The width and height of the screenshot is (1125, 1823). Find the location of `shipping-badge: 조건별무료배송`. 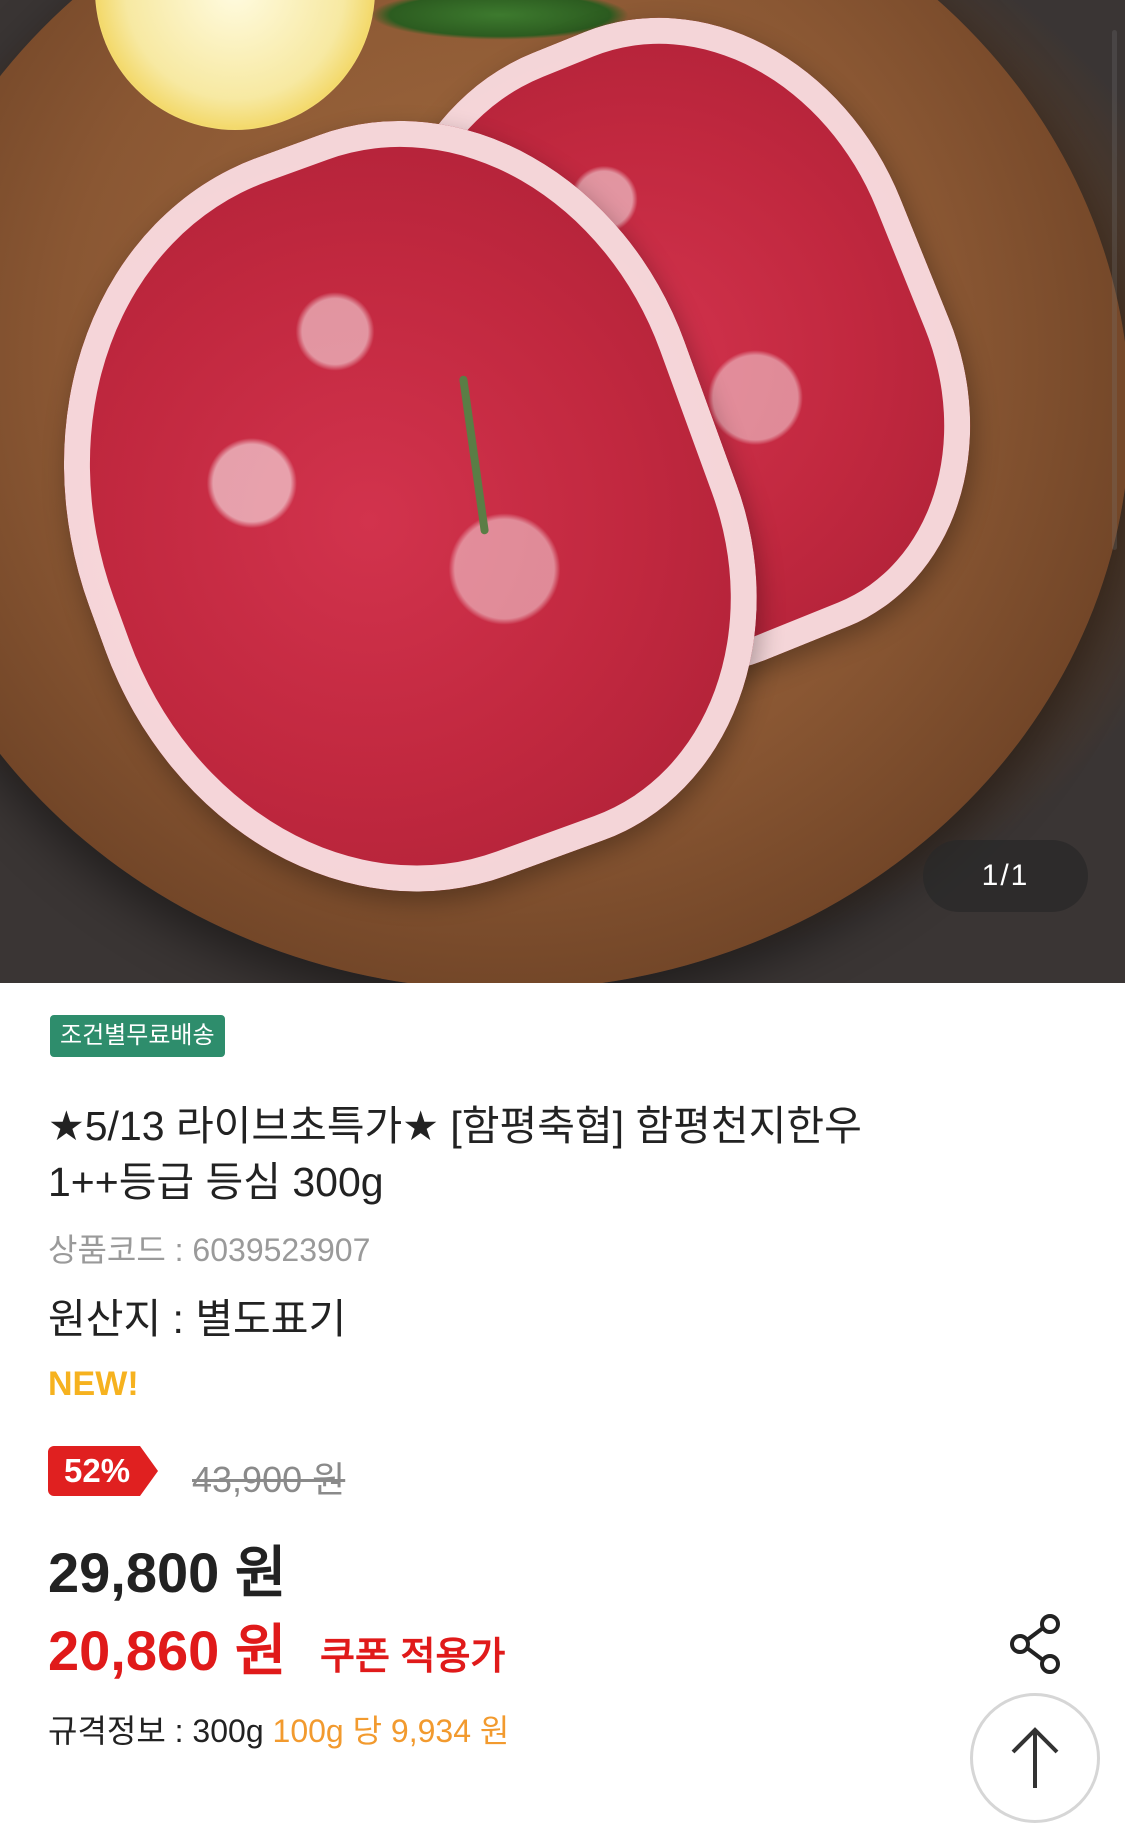

shipping-badge: 조건별무료배송 is located at coordinates (137, 1036).